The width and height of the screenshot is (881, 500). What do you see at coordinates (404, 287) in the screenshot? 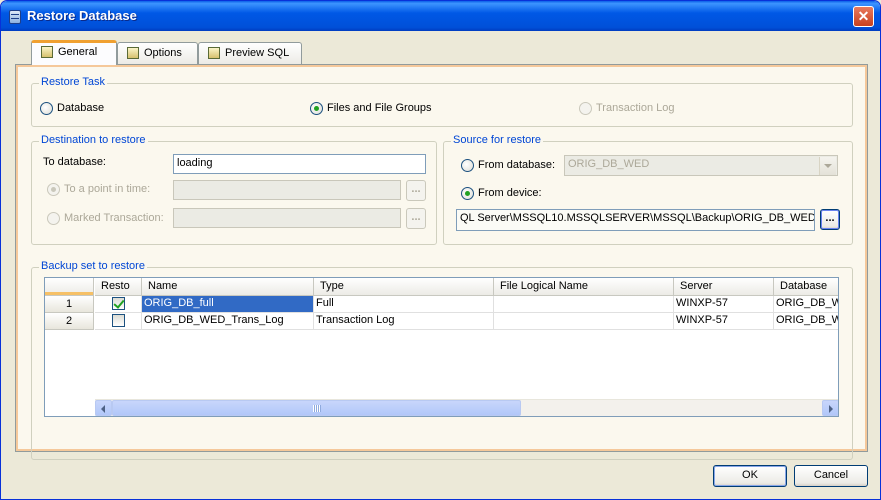
I see `column-header-type: Type` at bounding box center [404, 287].